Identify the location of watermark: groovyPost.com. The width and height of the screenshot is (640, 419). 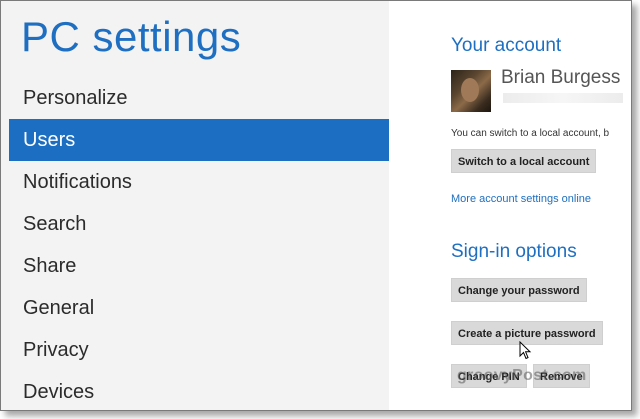
(522, 375).